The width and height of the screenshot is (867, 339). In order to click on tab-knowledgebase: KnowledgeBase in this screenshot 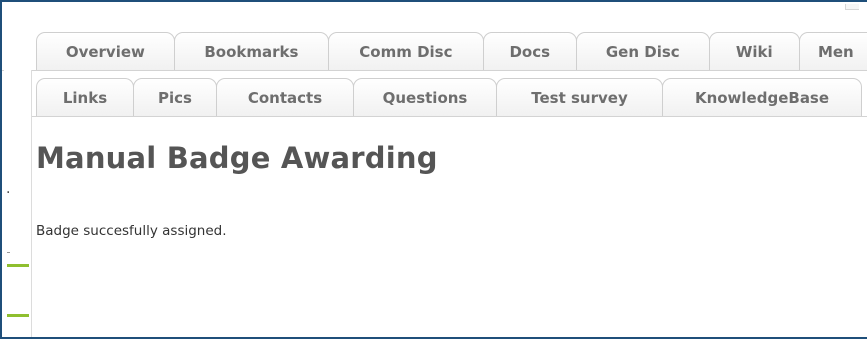, I will do `click(762, 97)`.